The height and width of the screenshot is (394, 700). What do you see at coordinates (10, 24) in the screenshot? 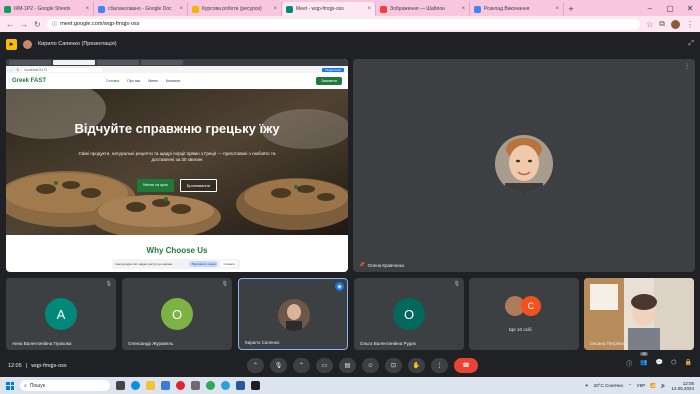
I see `back-icon: ←` at bounding box center [10, 24].